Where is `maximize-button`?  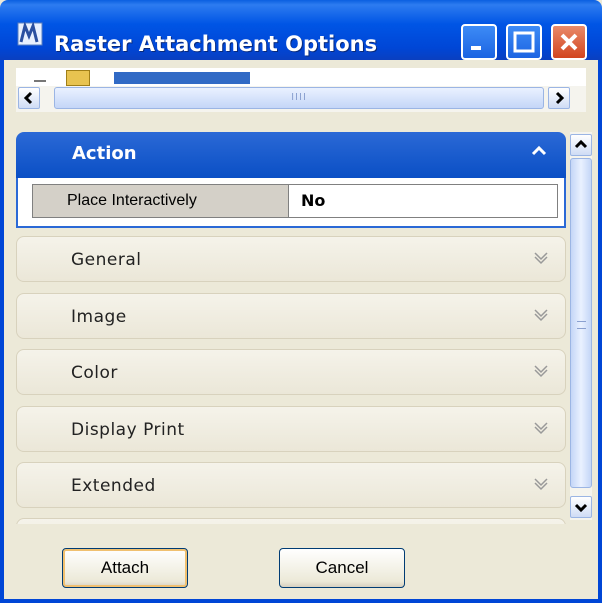
maximize-button is located at coordinates (524, 42).